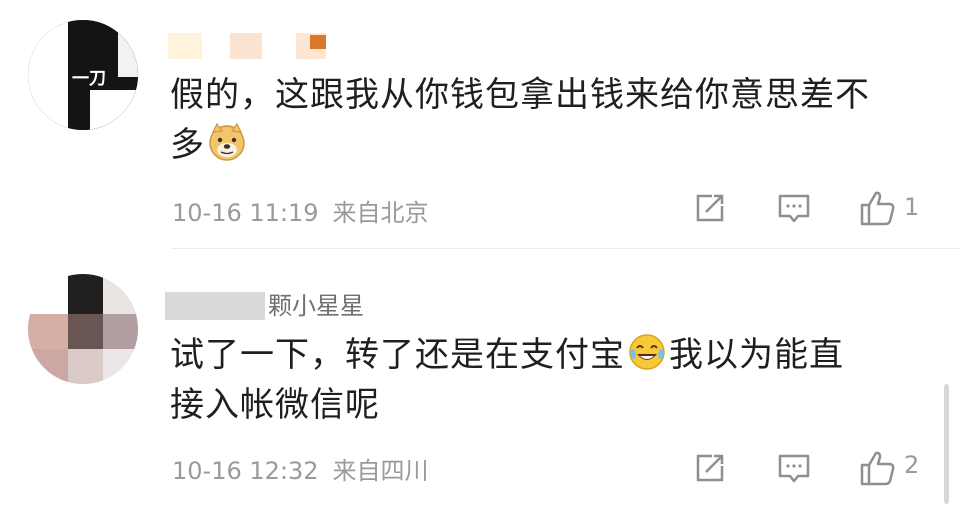  Describe the element at coordinates (245, 213) in the screenshot. I see `comment-date: 10-16 11:19` at that location.